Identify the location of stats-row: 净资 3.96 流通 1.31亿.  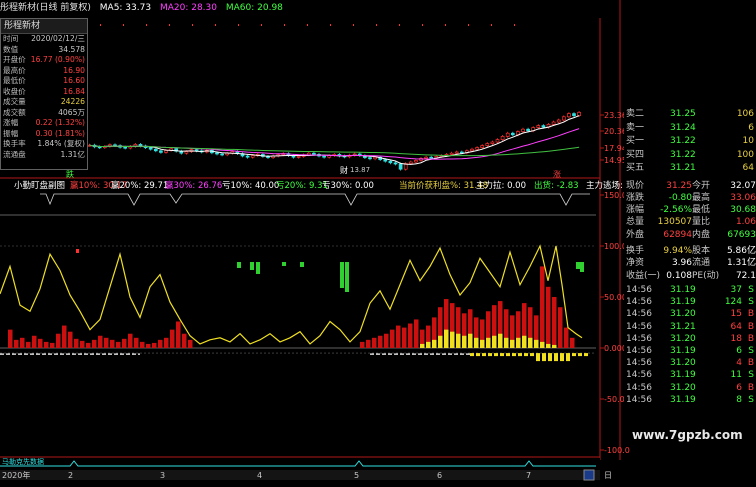
(690, 263).